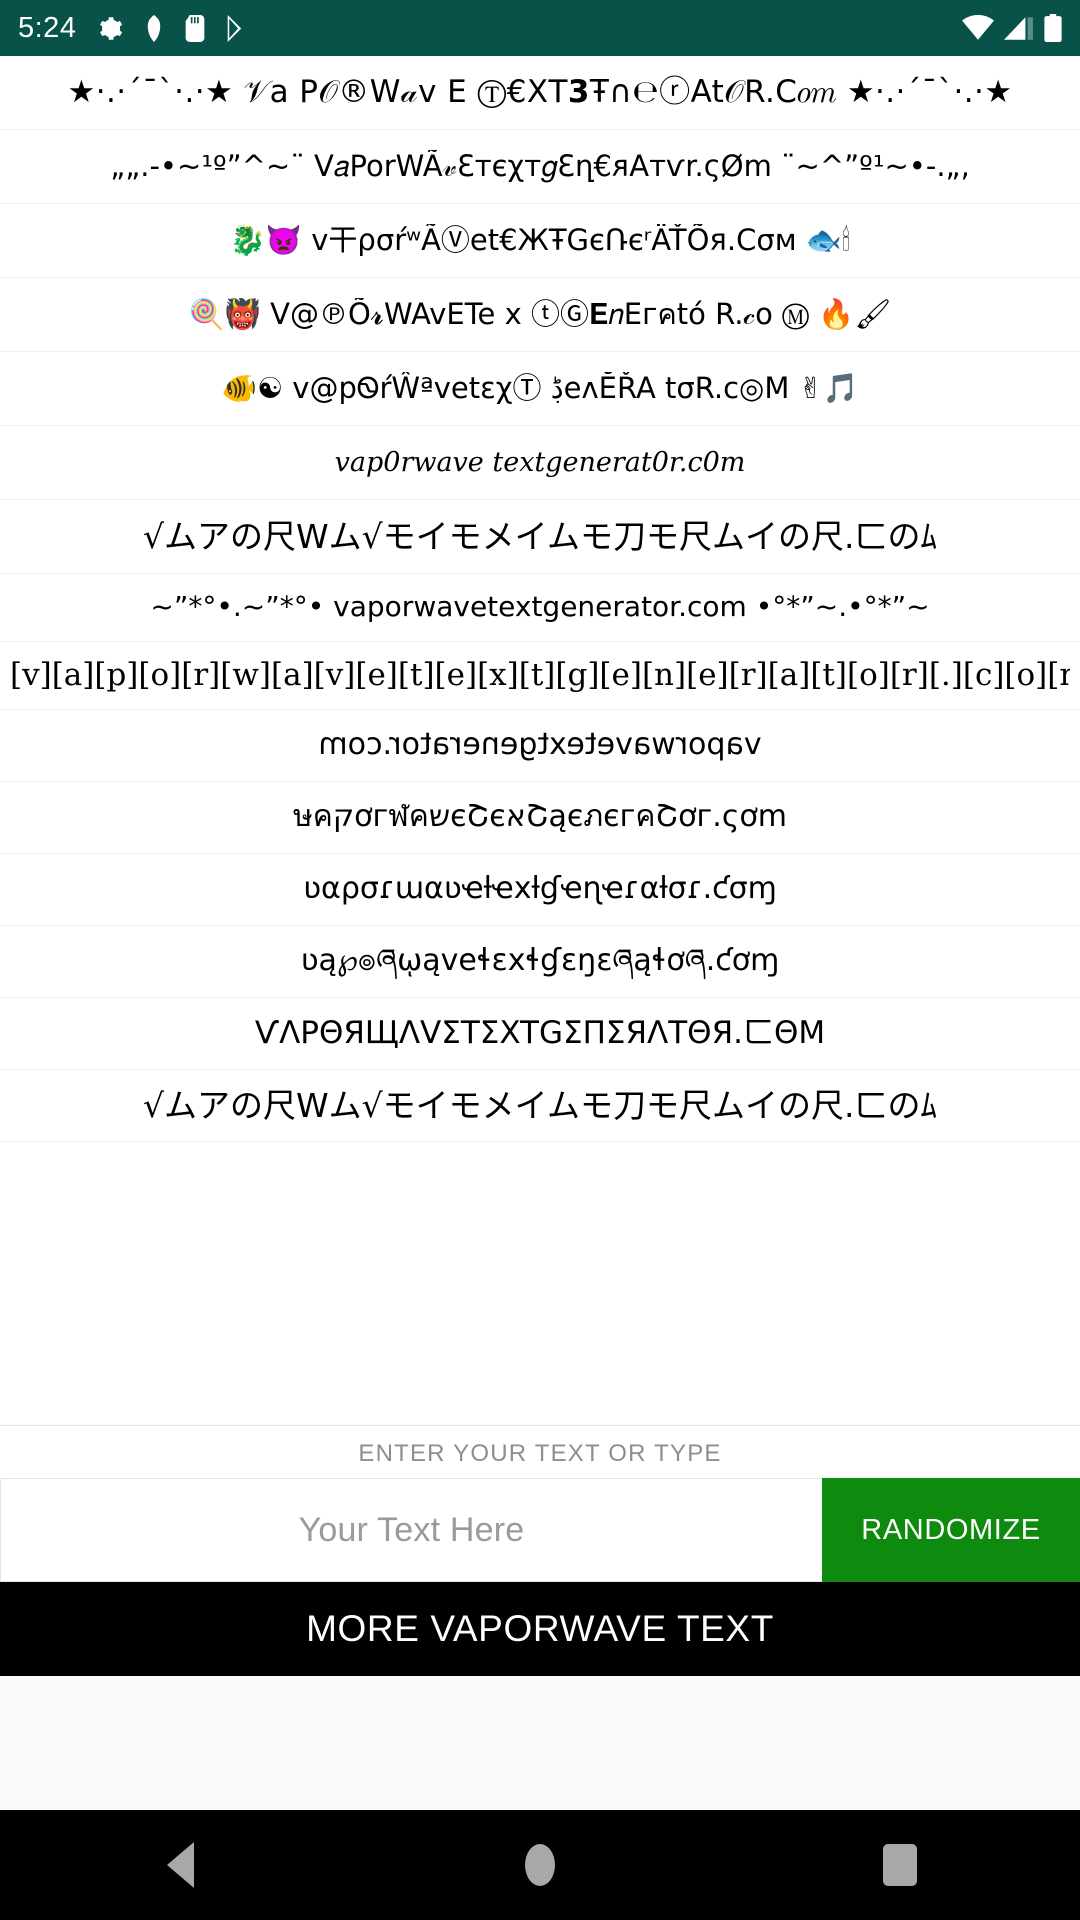 Image resolution: width=1080 pixels, height=1920 pixels. I want to click on search-input-placeholder: Your Text Here, so click(411, 1529).